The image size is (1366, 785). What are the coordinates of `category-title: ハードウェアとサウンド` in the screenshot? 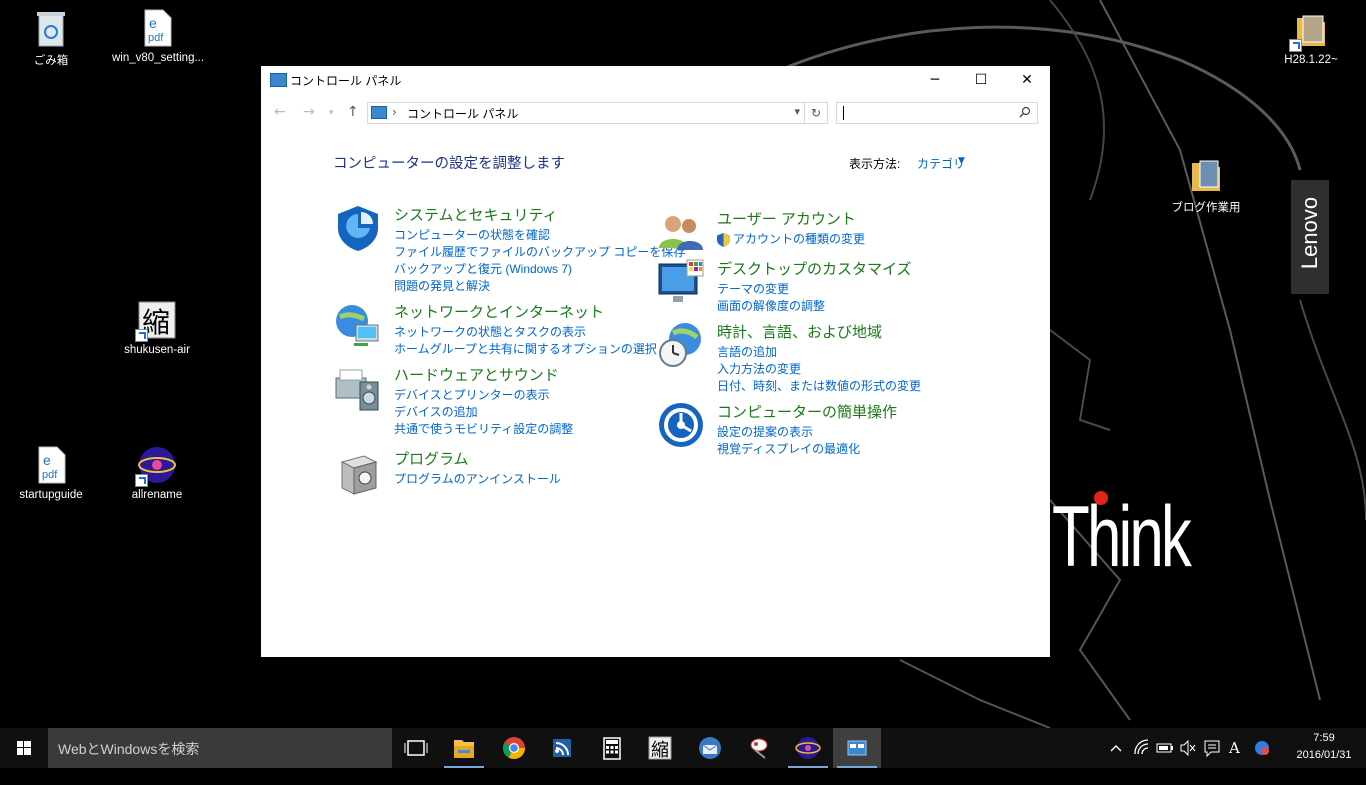 It's located at (476, 374).